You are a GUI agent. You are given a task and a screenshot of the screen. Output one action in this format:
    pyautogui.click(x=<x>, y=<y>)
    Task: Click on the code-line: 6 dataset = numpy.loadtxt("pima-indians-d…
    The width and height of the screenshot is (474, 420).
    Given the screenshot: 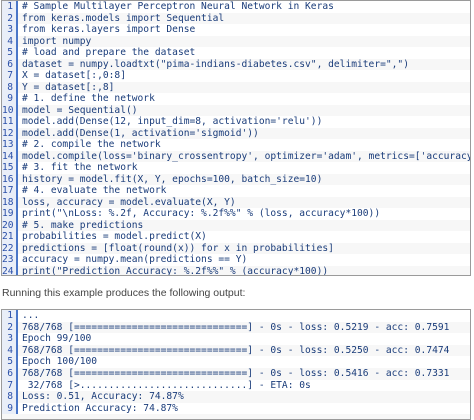 What is the action you would take?
    pyautogui.click(x=236, y=64)
    